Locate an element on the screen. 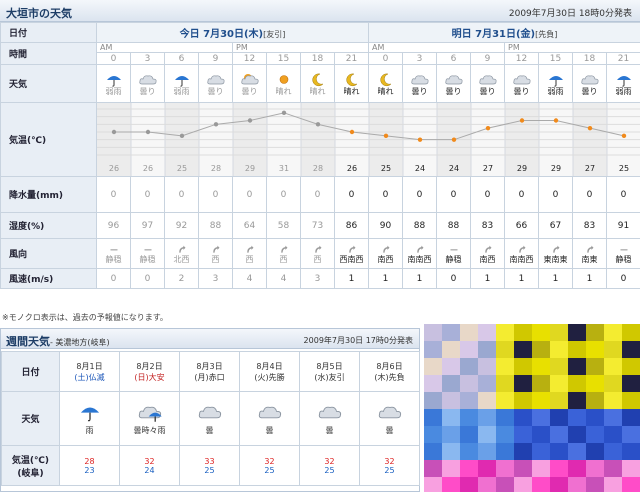 The height and width of the screenshot is (492, 640). humidity-label: 湿度(%) is located at coordinates (48, 225).